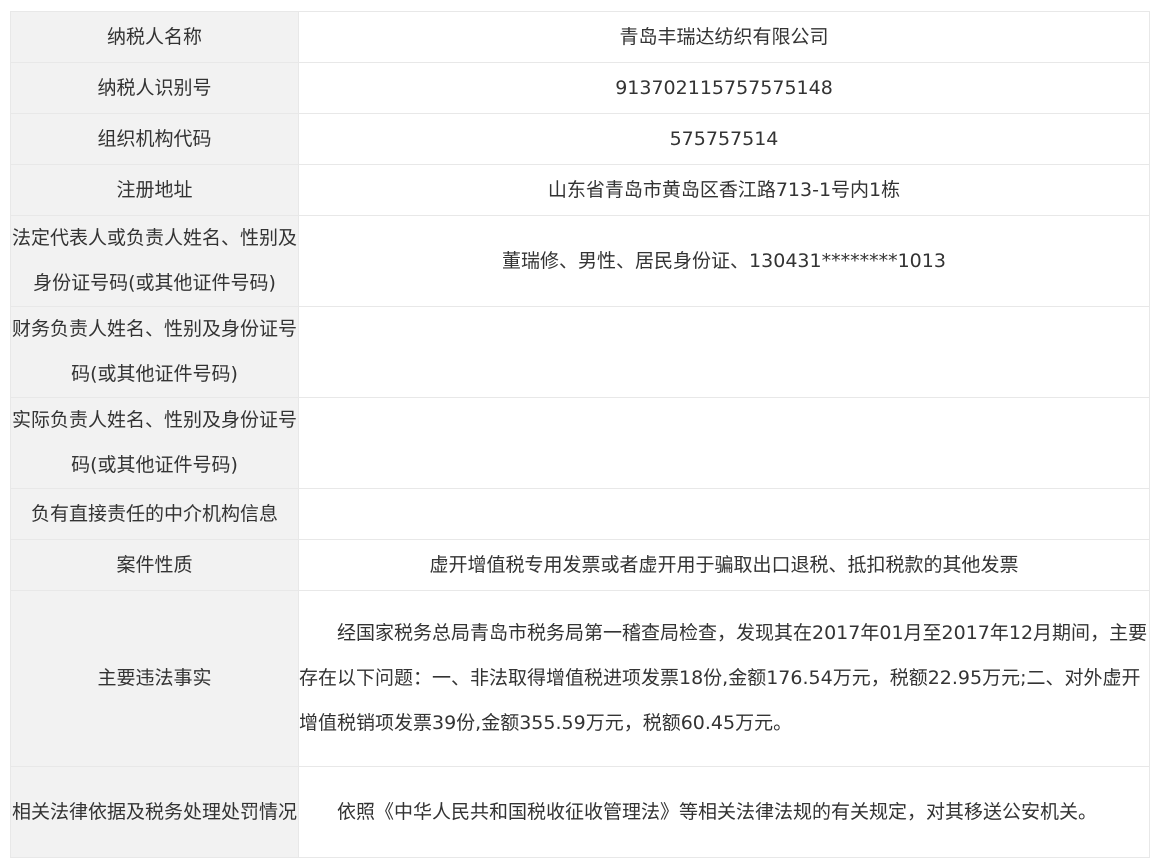  Describe the element at coordinates (724, 139) in the screenshot. I see `field-value: 575757514` at that location.